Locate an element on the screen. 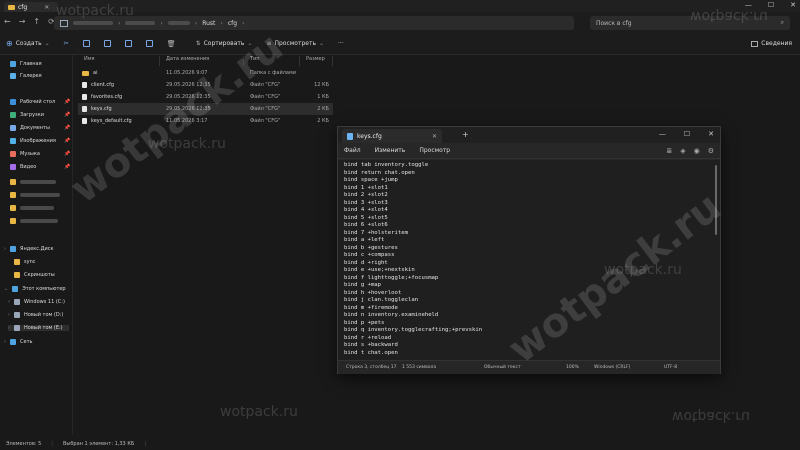 The image size is (800, 450). sort-label: Сортировать is located at coordinates (224, 43).